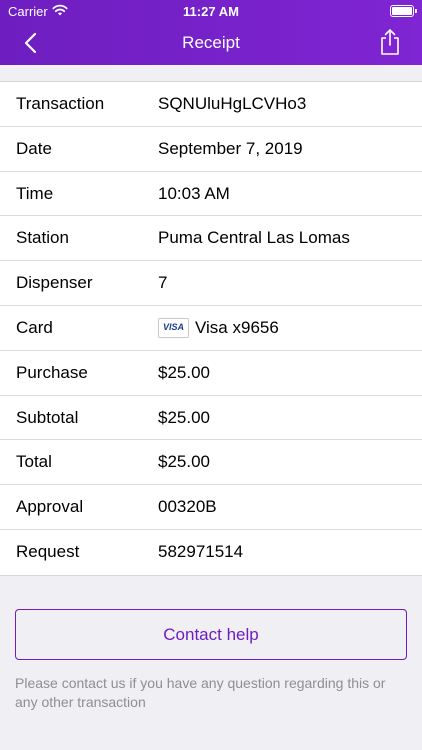 The width and height of the screenshot is (422, 750). What do you see at coordinates (163, 283) in the screenshot?
I see `row-value: 7` at bounding box center [163, 283].